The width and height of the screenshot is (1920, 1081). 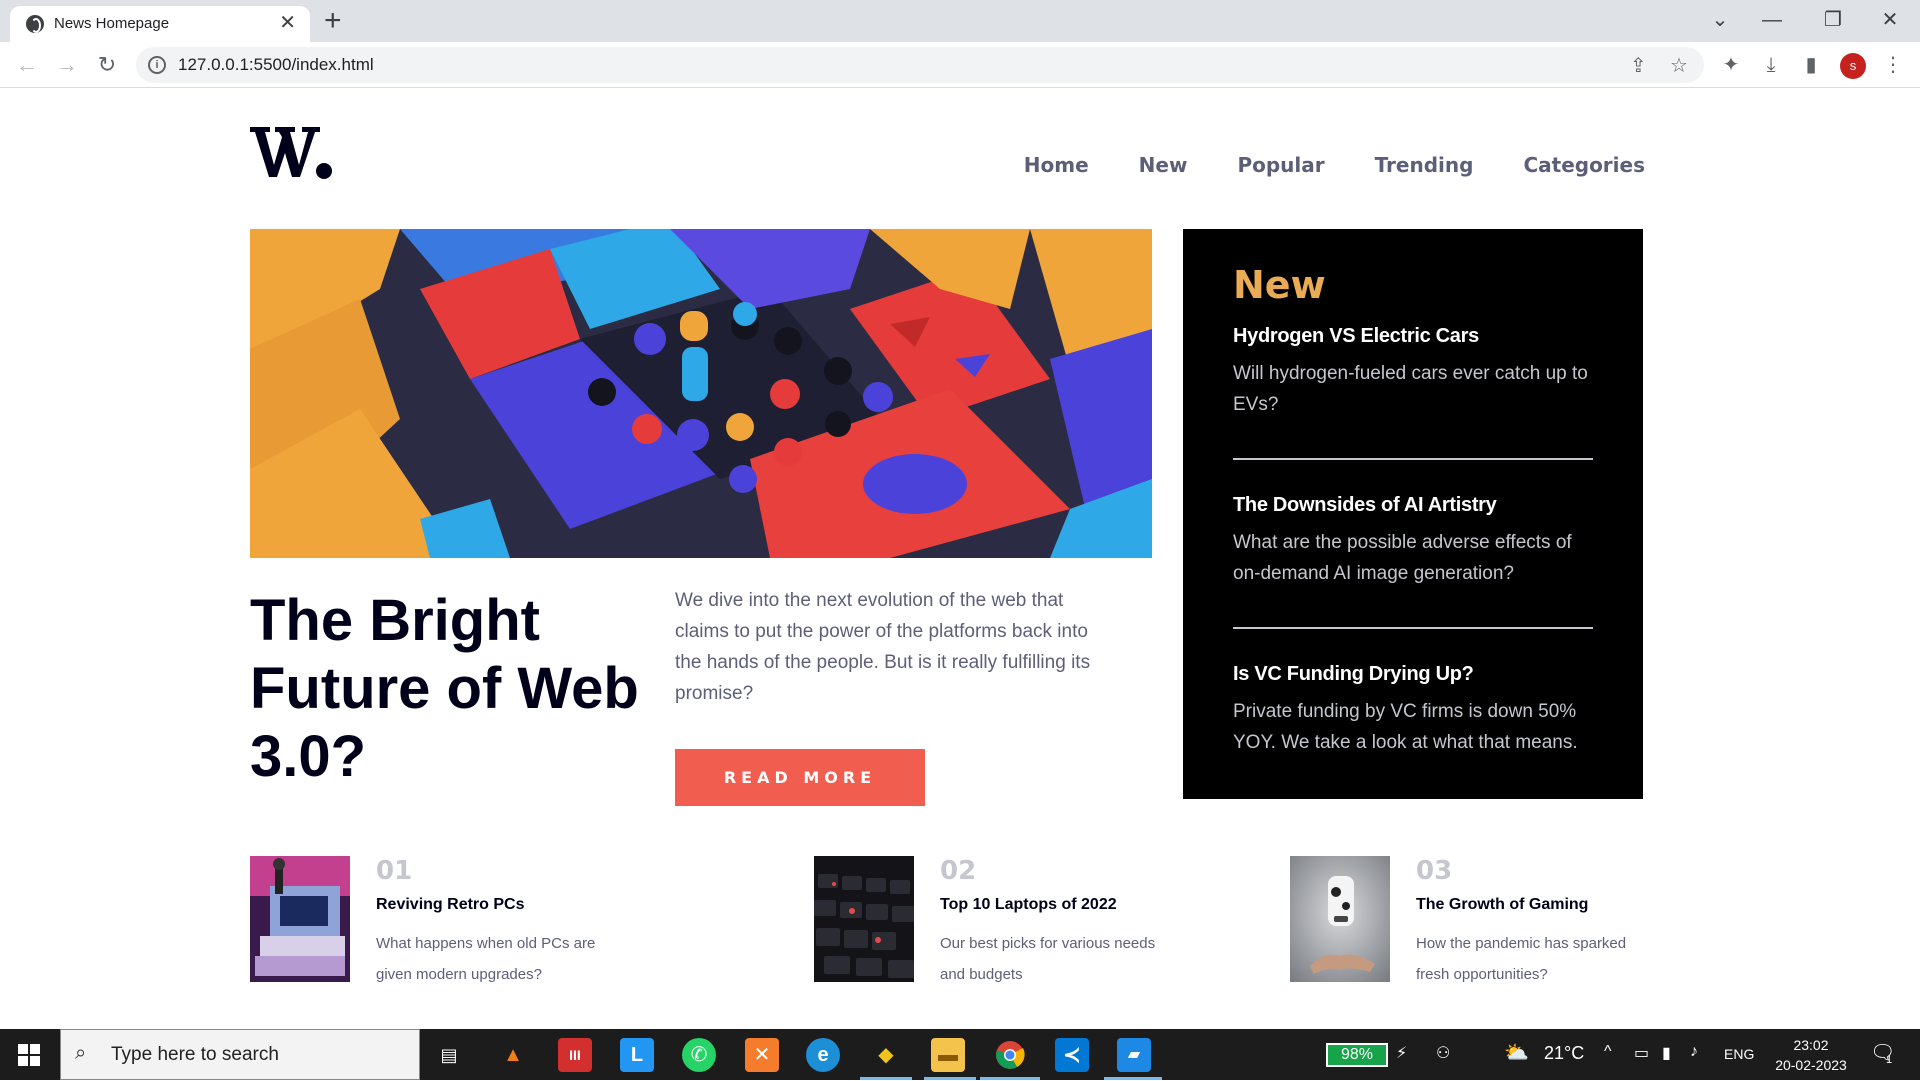 What do you see at coordinates (67, 65) in the screenshot?
I see `forward-arrow-icon: →` at bounding box center [67, 65].